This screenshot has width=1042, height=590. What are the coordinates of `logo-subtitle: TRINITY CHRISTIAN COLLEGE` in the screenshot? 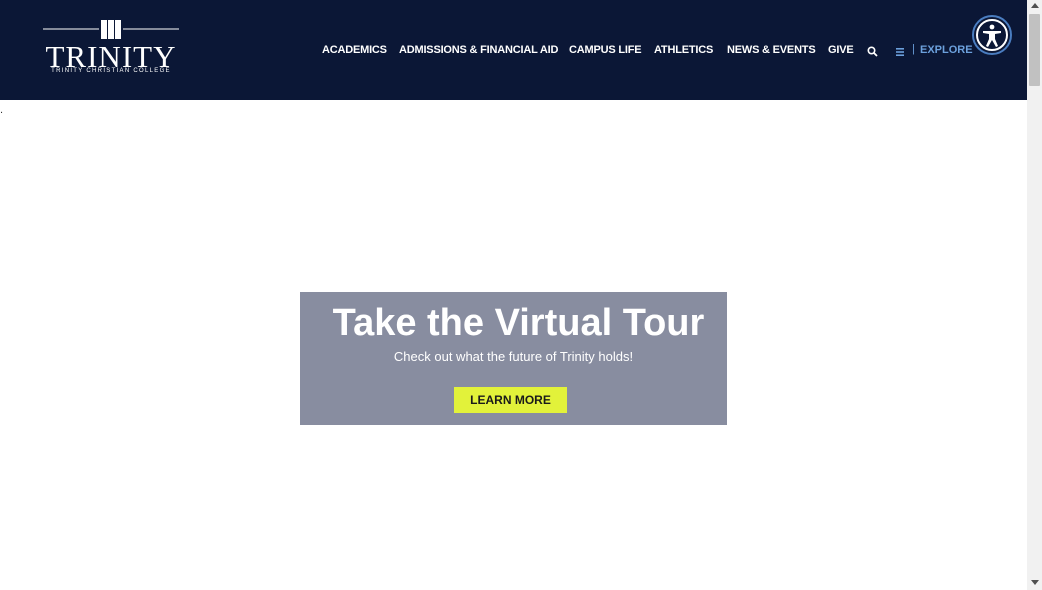 It's located at (111, 71).